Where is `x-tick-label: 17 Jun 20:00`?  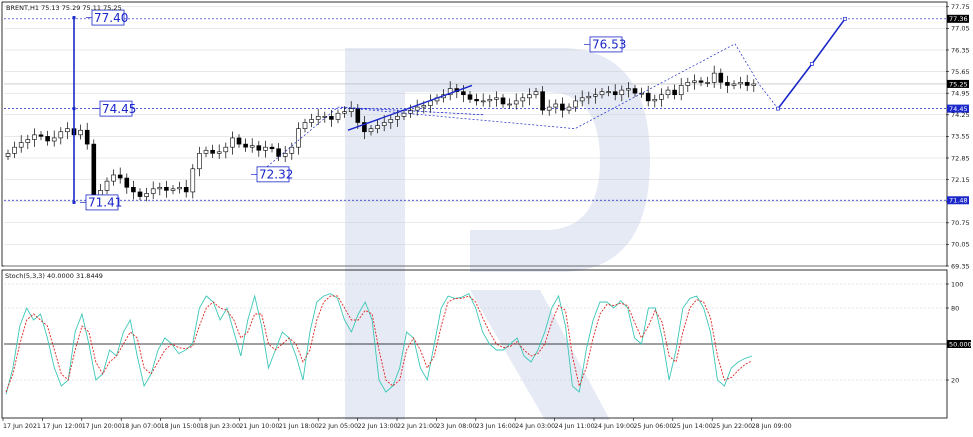
x-tick-label: 17 Jun 20:00 is located at coordinates (102, 426).